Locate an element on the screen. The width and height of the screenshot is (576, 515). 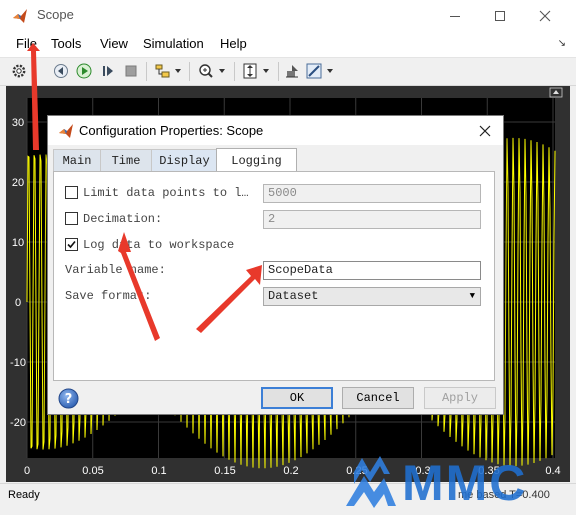
stop-icon is located at coordinates (131, 71).